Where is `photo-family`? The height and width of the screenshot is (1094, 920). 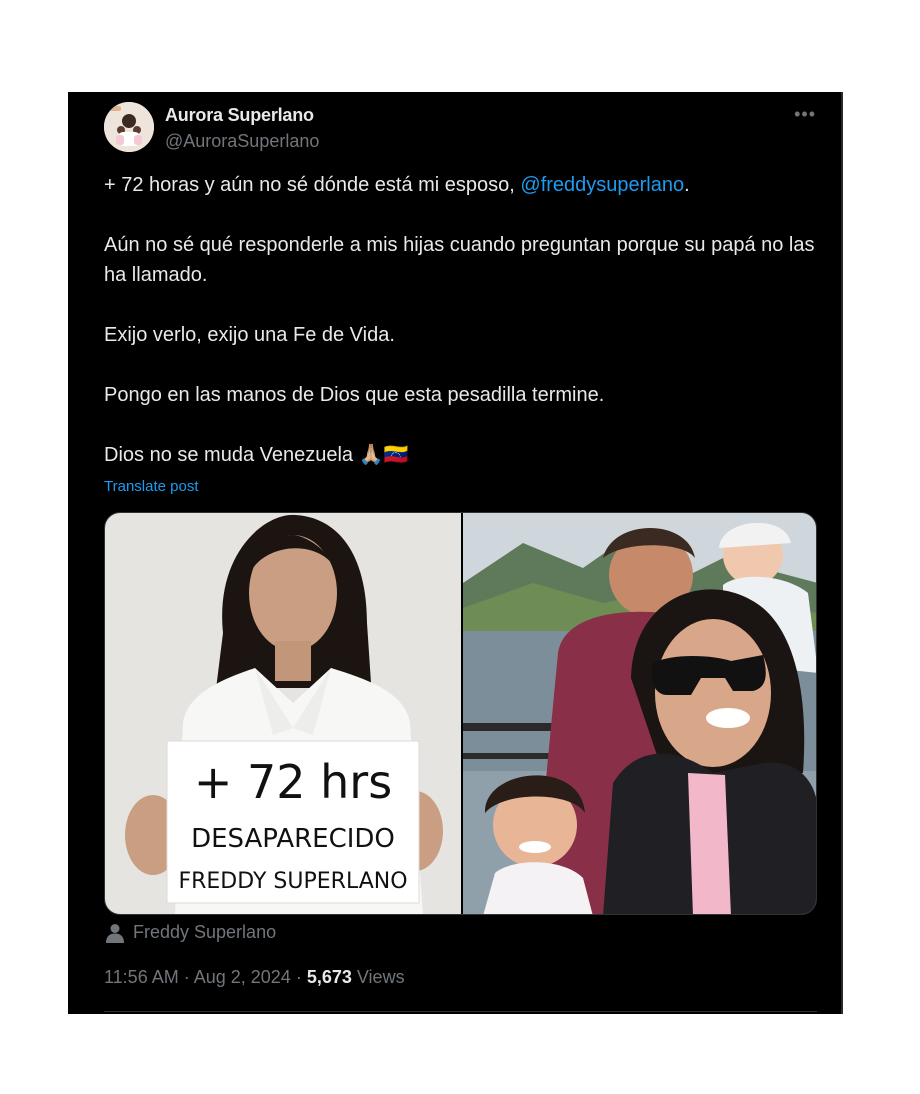
photo-family is located at coordinates (639, 713).